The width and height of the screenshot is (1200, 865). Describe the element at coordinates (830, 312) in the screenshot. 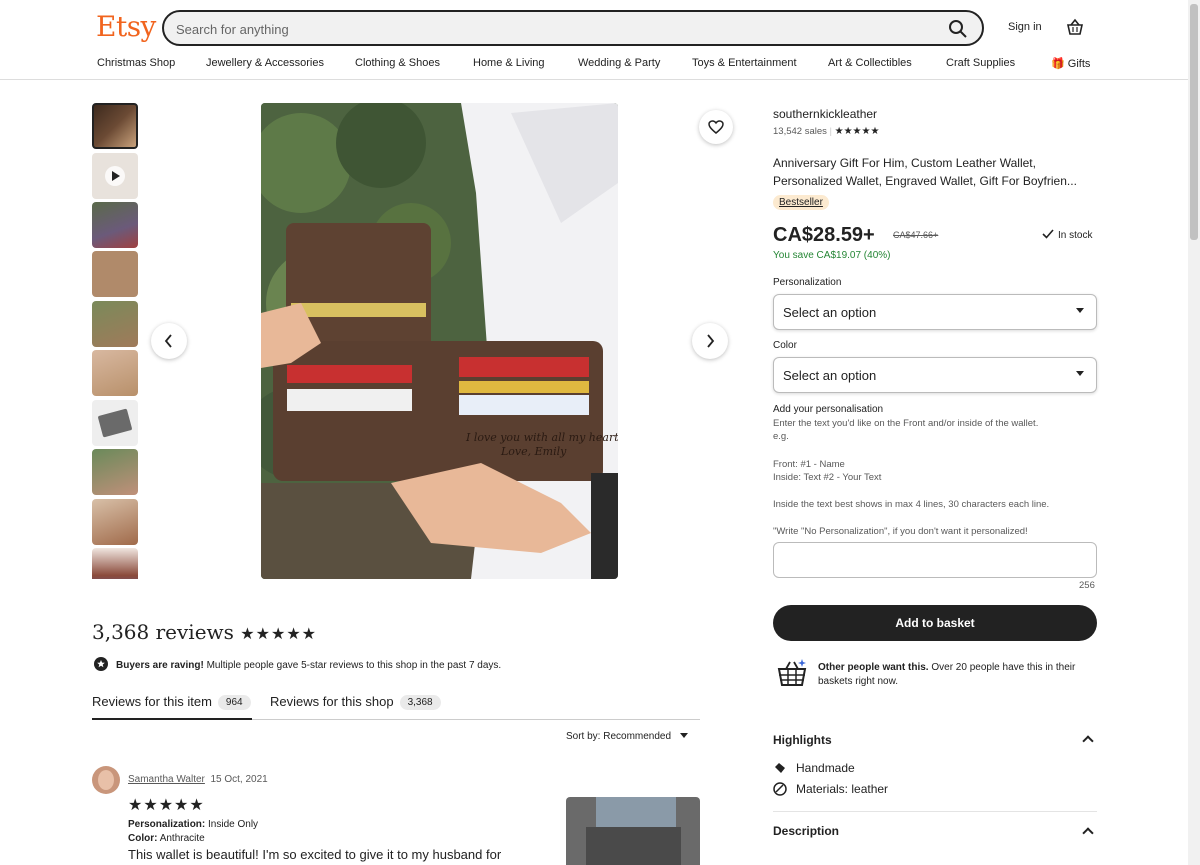

I see `personalization-select-value: Select an option` at that location.